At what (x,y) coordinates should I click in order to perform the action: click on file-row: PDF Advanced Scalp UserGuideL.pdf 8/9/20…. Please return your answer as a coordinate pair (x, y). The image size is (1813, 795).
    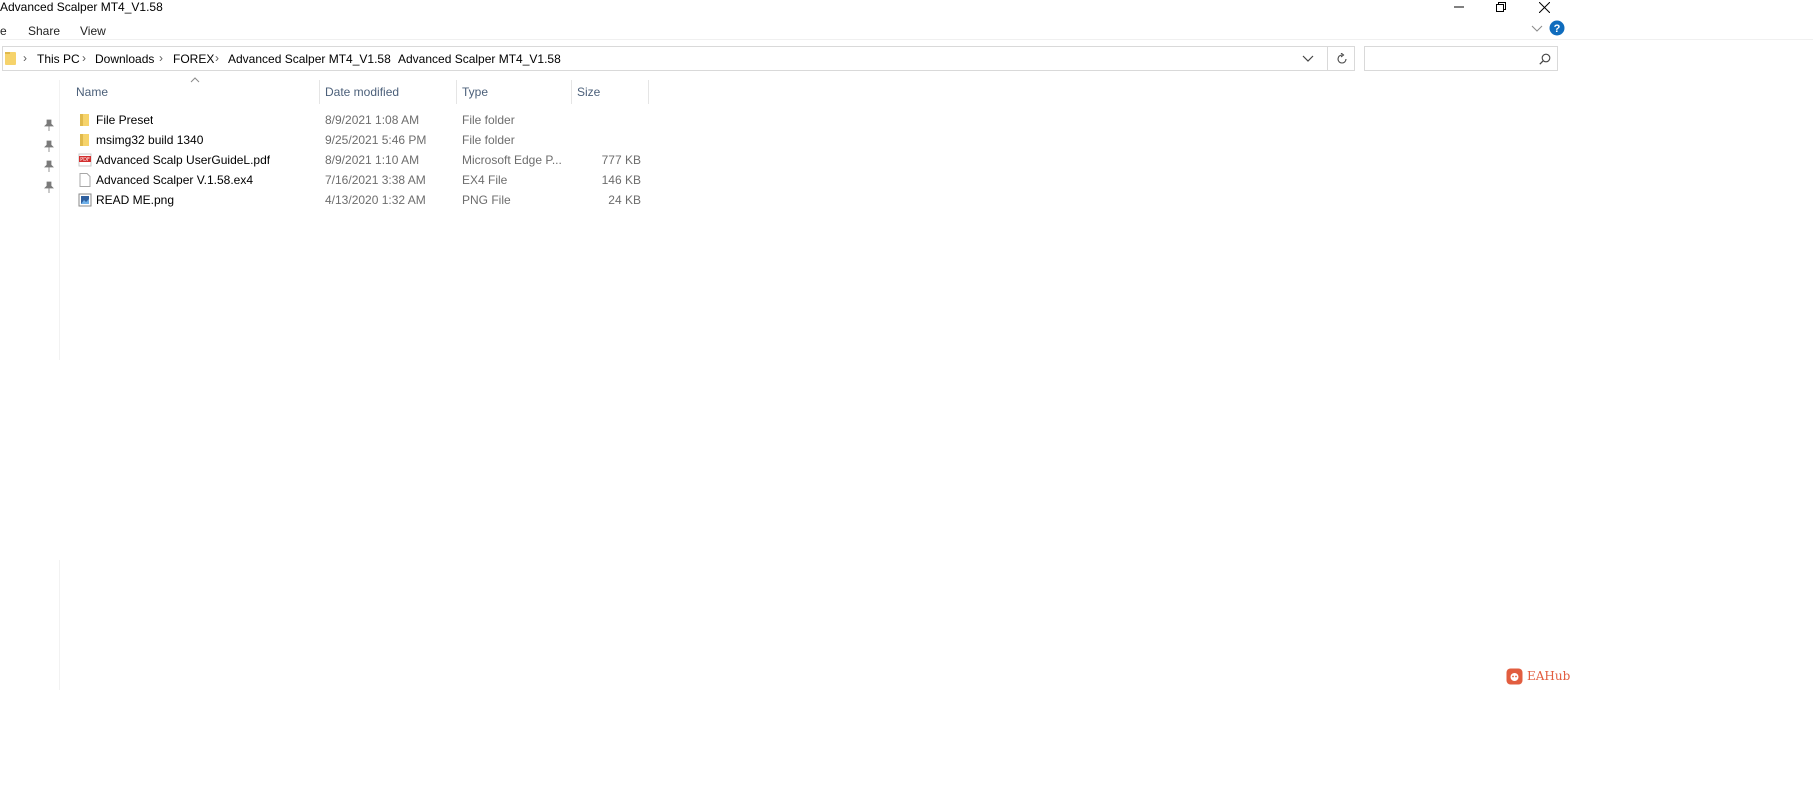
    Looking at the image, I should click on (360, 160).